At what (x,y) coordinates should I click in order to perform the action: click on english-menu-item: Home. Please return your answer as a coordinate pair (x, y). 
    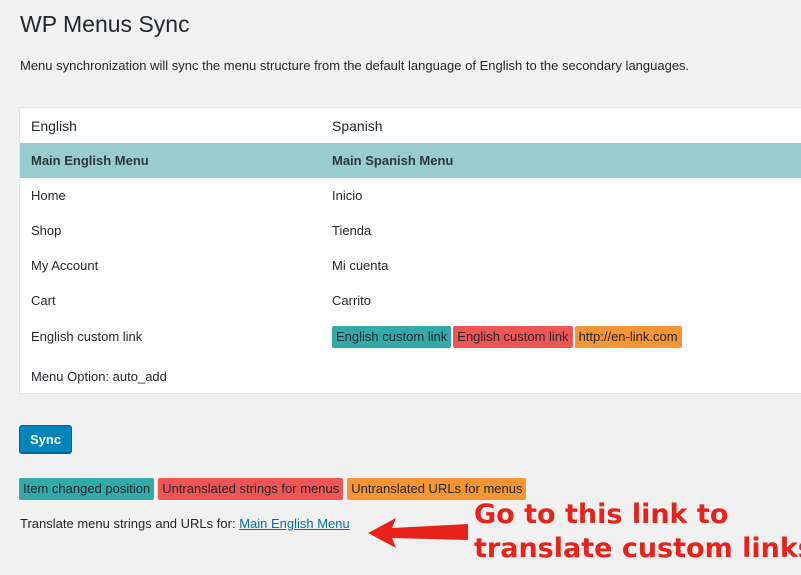
    Looking at the image, I should click on (48, 195).